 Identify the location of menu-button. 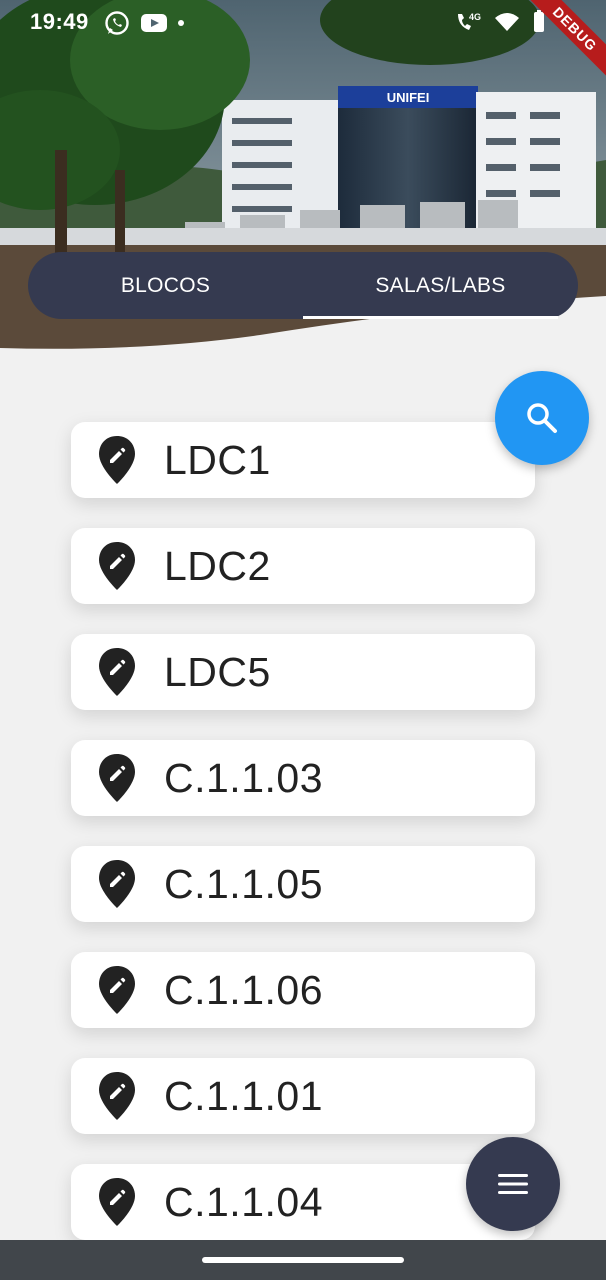
(513, 1184).